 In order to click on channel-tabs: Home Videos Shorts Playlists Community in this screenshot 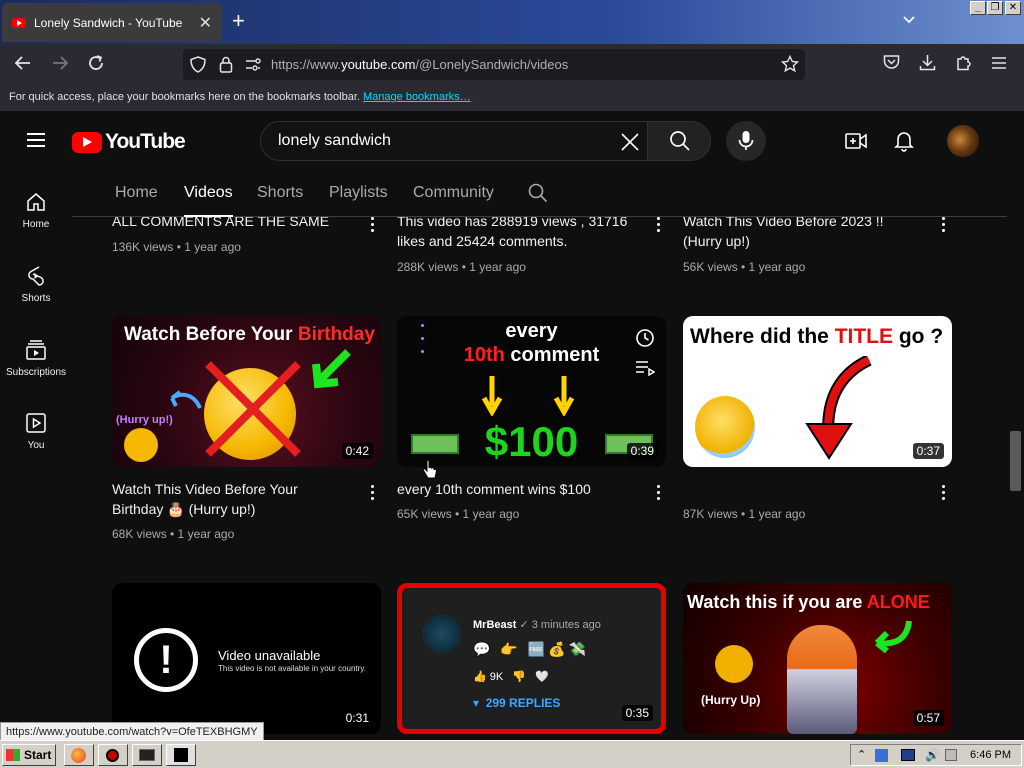, I will do `click(539, 194)`.